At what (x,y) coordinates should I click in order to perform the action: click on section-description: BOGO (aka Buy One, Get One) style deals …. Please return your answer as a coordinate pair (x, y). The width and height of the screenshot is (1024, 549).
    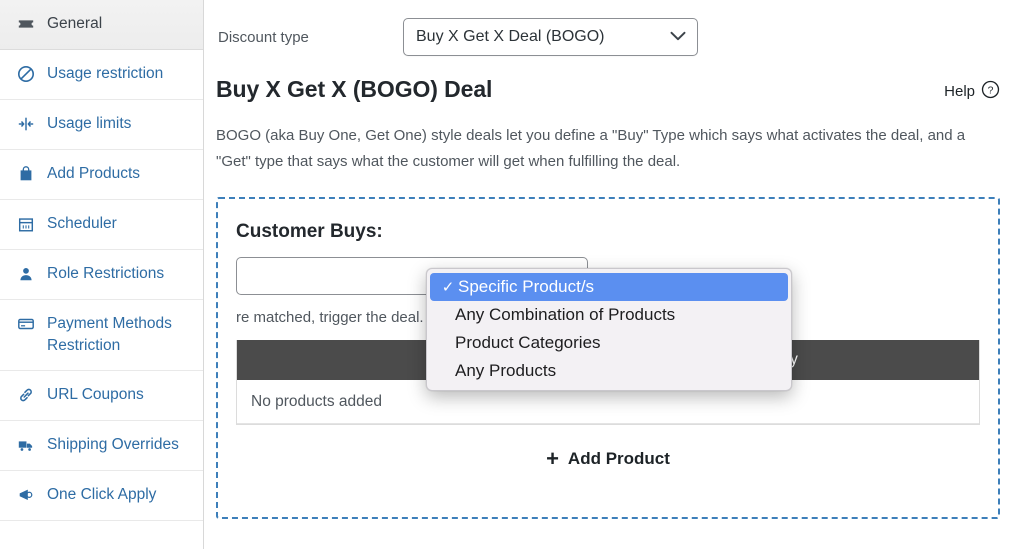
    Looking at the image, I should click on (591, 148).